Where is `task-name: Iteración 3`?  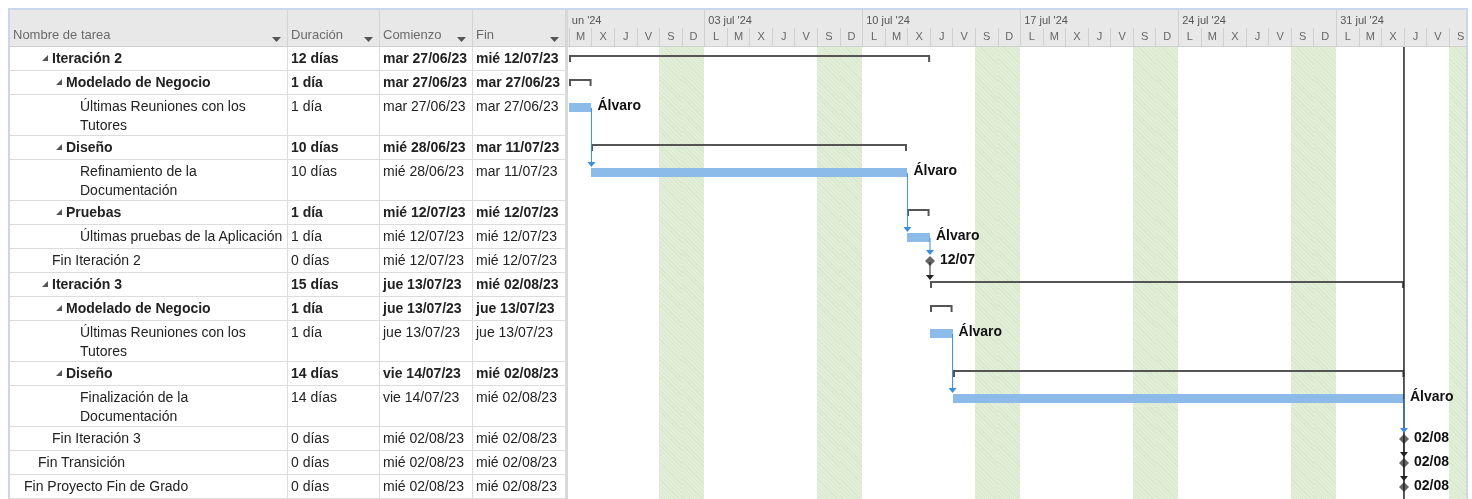
task-name: Iteración 3 is located at coordinates (149, 285).